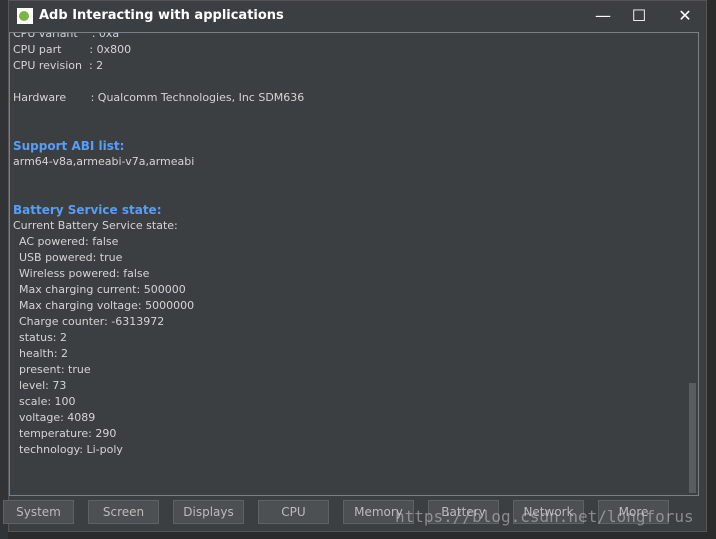 The height and width of the screenshot is (539, 716). I want to click on title-bar: Adb Interacting with applications — ☐ ✕, so click(357, 16).